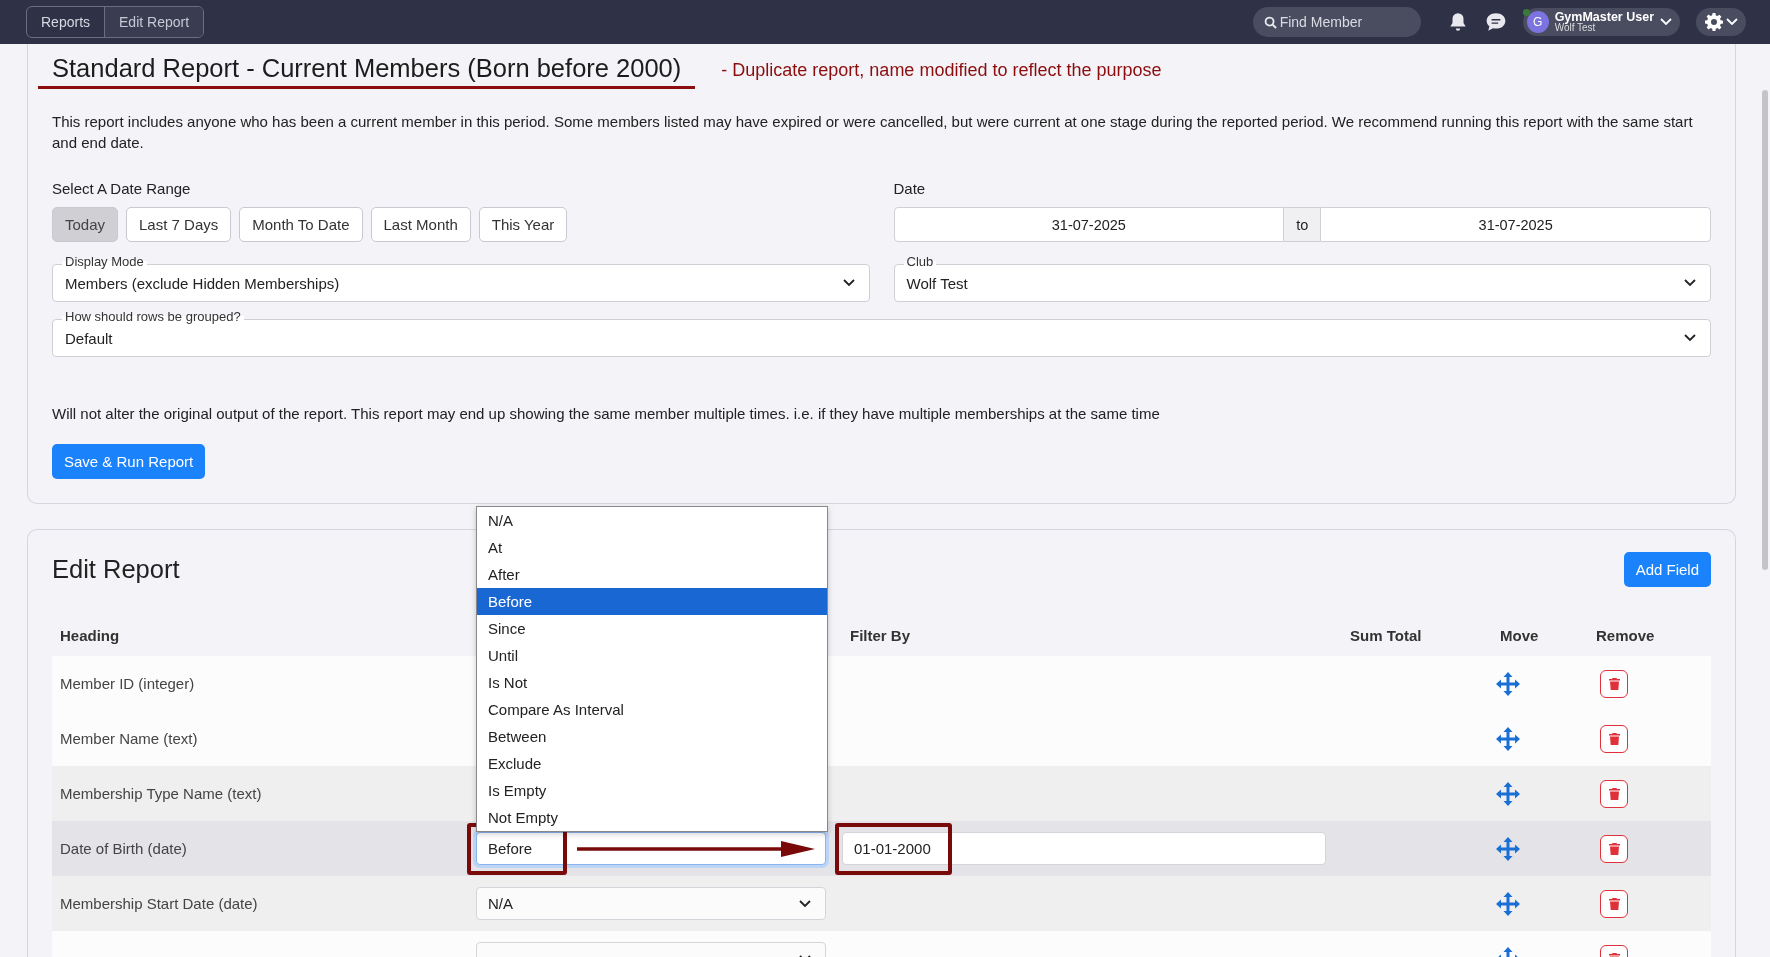 The height and width of the screenshot is (957, 1770). Describe the element at coordinates (1575, 28) in the screenshot. I see `user-club: Wolf Test` at that location.